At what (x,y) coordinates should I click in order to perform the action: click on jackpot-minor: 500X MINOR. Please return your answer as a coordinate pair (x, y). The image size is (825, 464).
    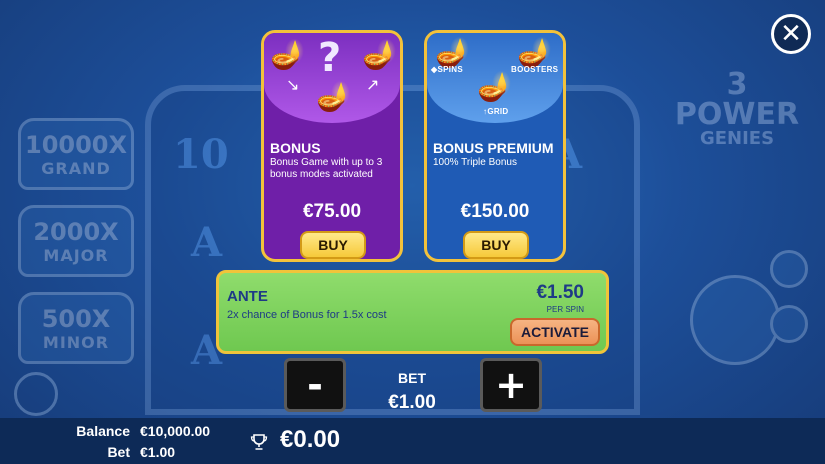
    Looking at the image, I should click on (76, 328).